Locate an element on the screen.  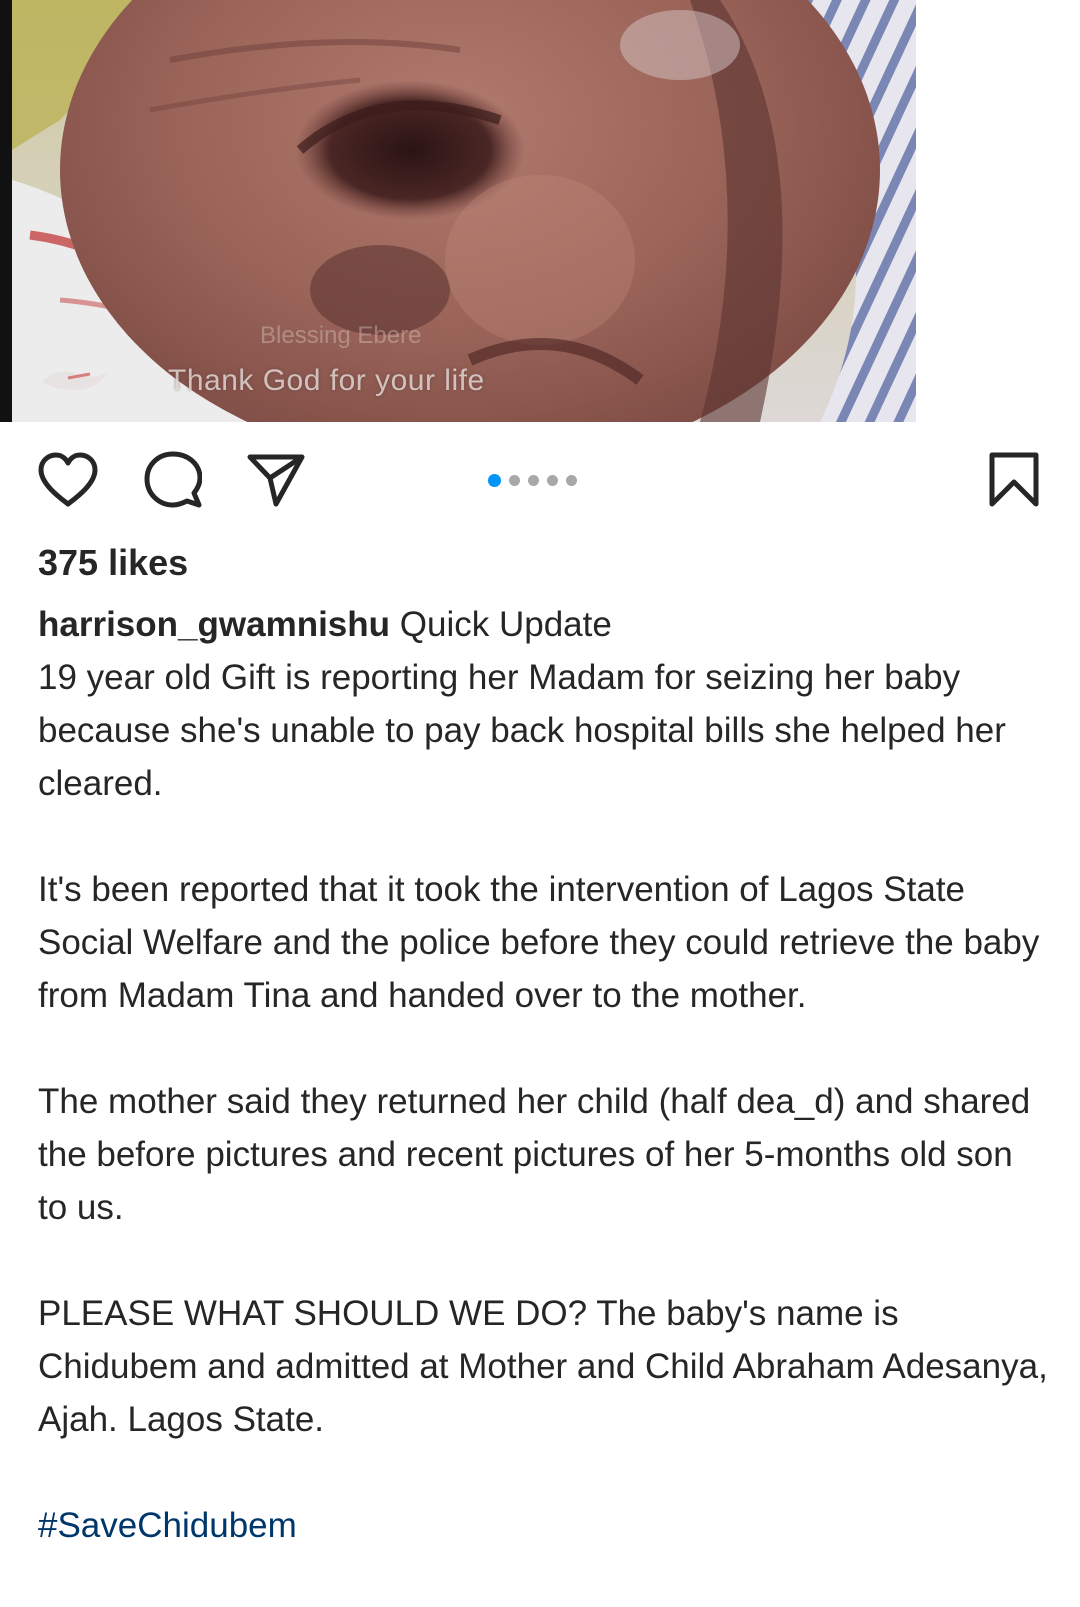
heart-icon is located at coordinates (68, 479).